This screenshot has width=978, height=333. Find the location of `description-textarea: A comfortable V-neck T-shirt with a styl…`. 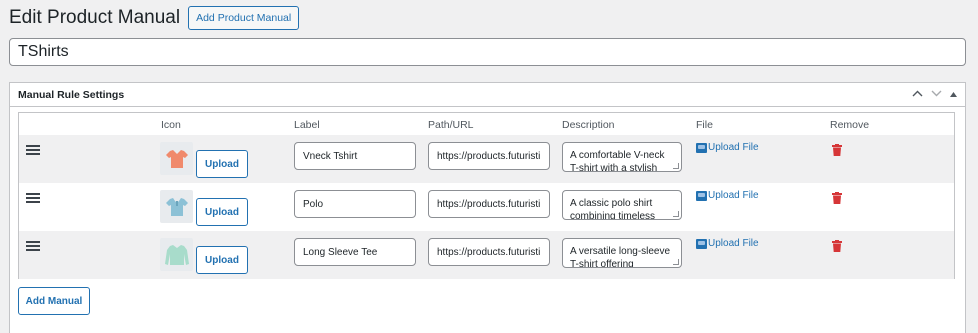

description-textarea: A comfortable V-neck T-shirt with a styl… is located at coordinates (622, 157).